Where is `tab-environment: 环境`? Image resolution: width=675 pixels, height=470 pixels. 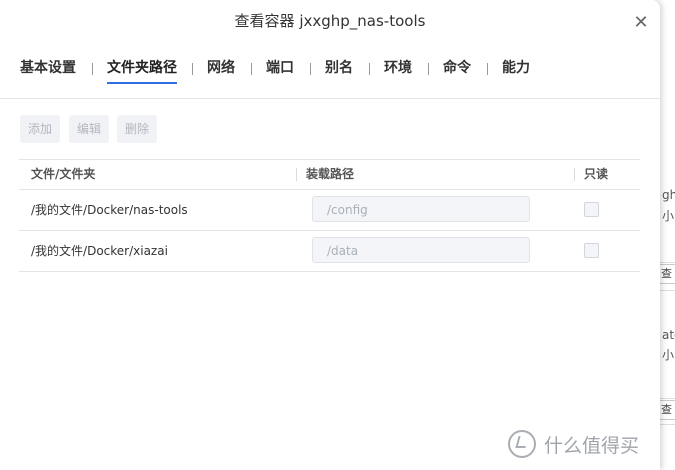
tab-environment: 环境 is located at coordinates (398, 71).